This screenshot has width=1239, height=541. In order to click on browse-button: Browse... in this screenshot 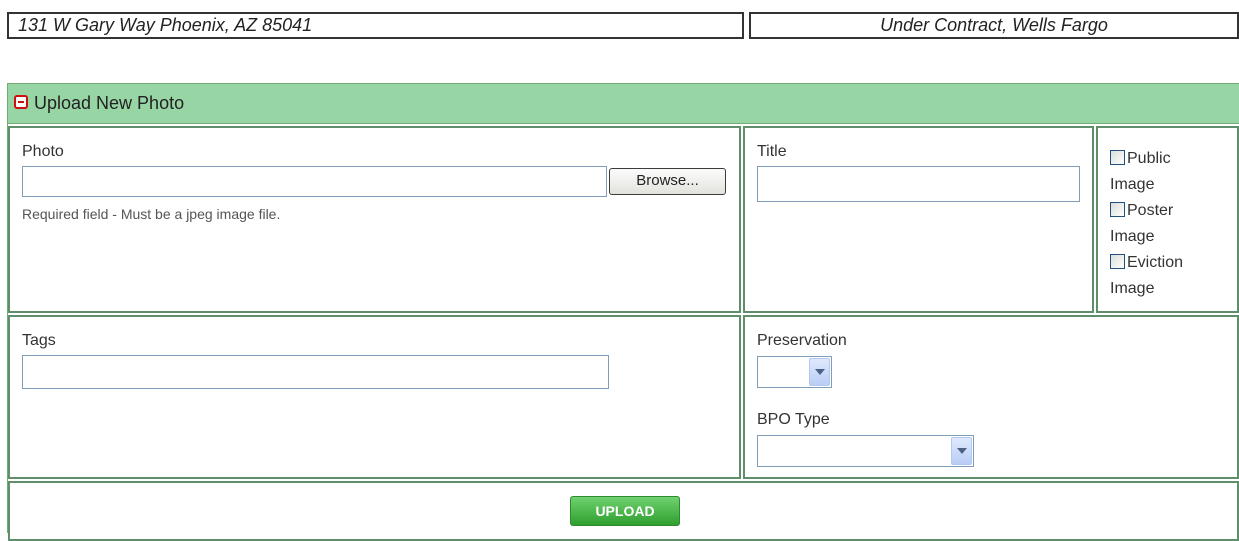, I will do `click(667, 181)`.